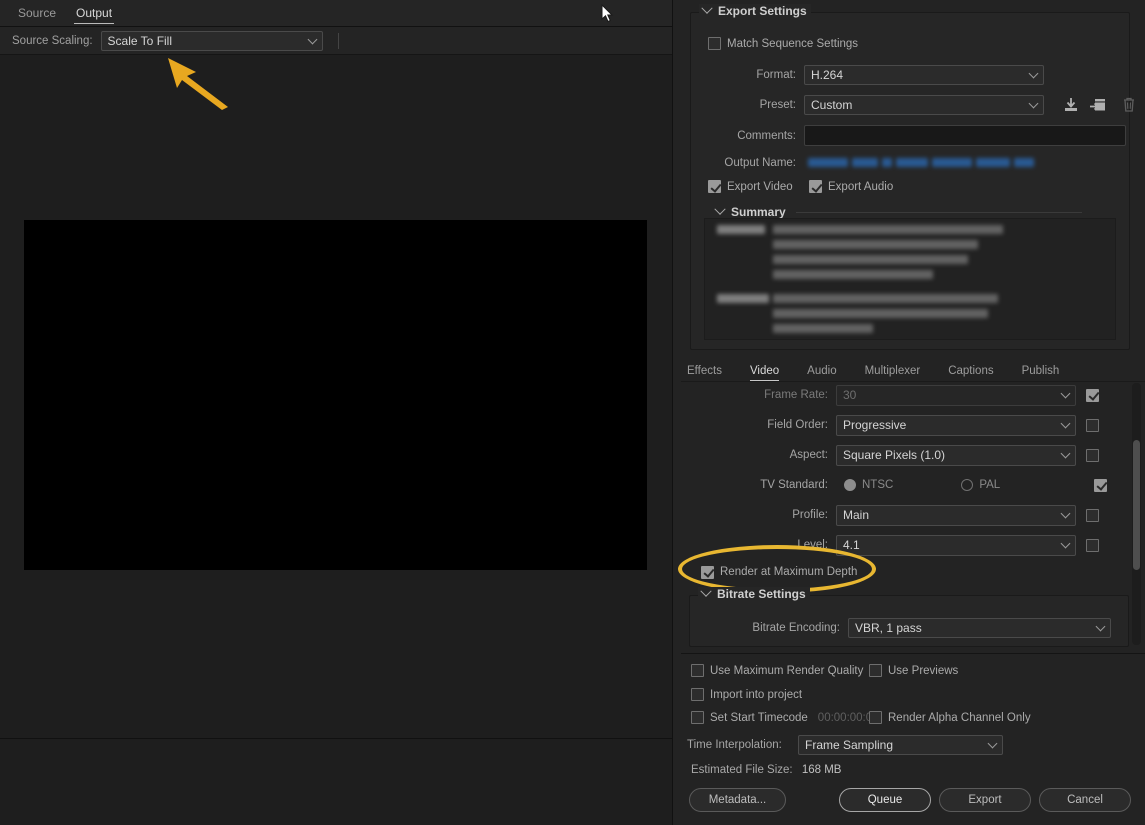  Describe the element at coordinates (893, 373) in the screenshot. I see `tab-multiplexer: Multiplexer` at that location.